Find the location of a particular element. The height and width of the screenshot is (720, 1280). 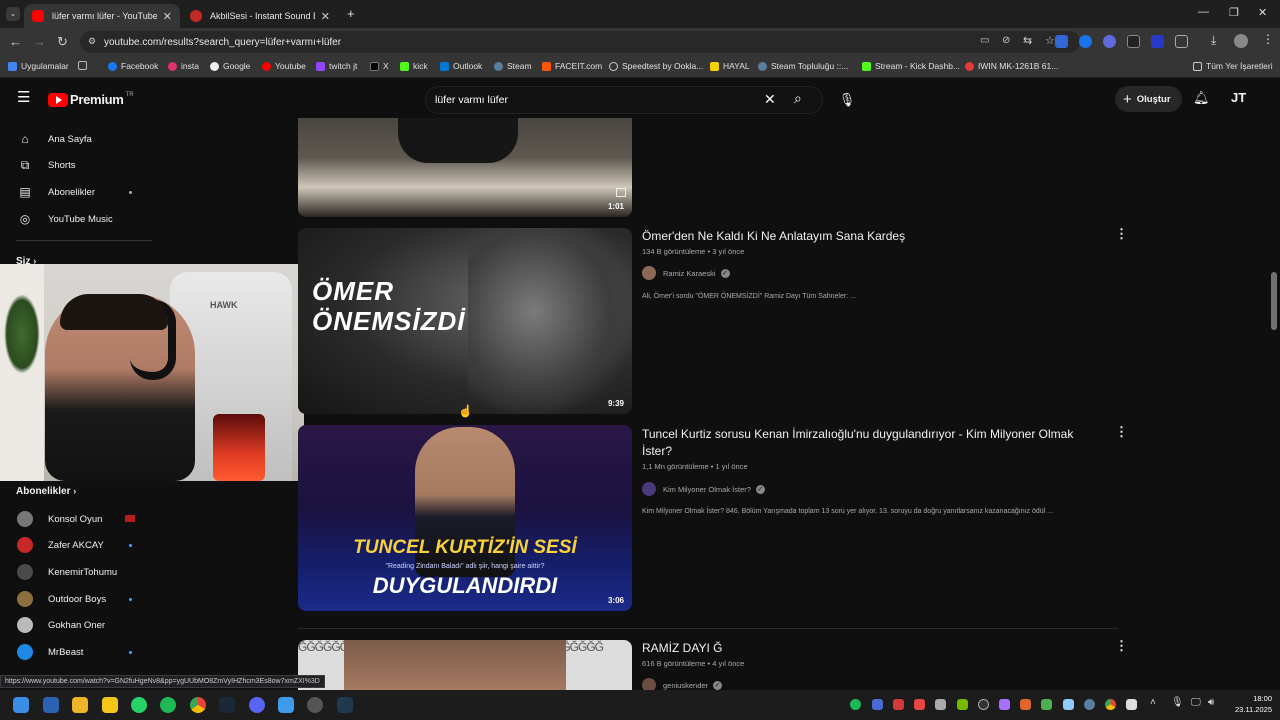

tray-chrome-icon is located at coordinates (1110, 704).